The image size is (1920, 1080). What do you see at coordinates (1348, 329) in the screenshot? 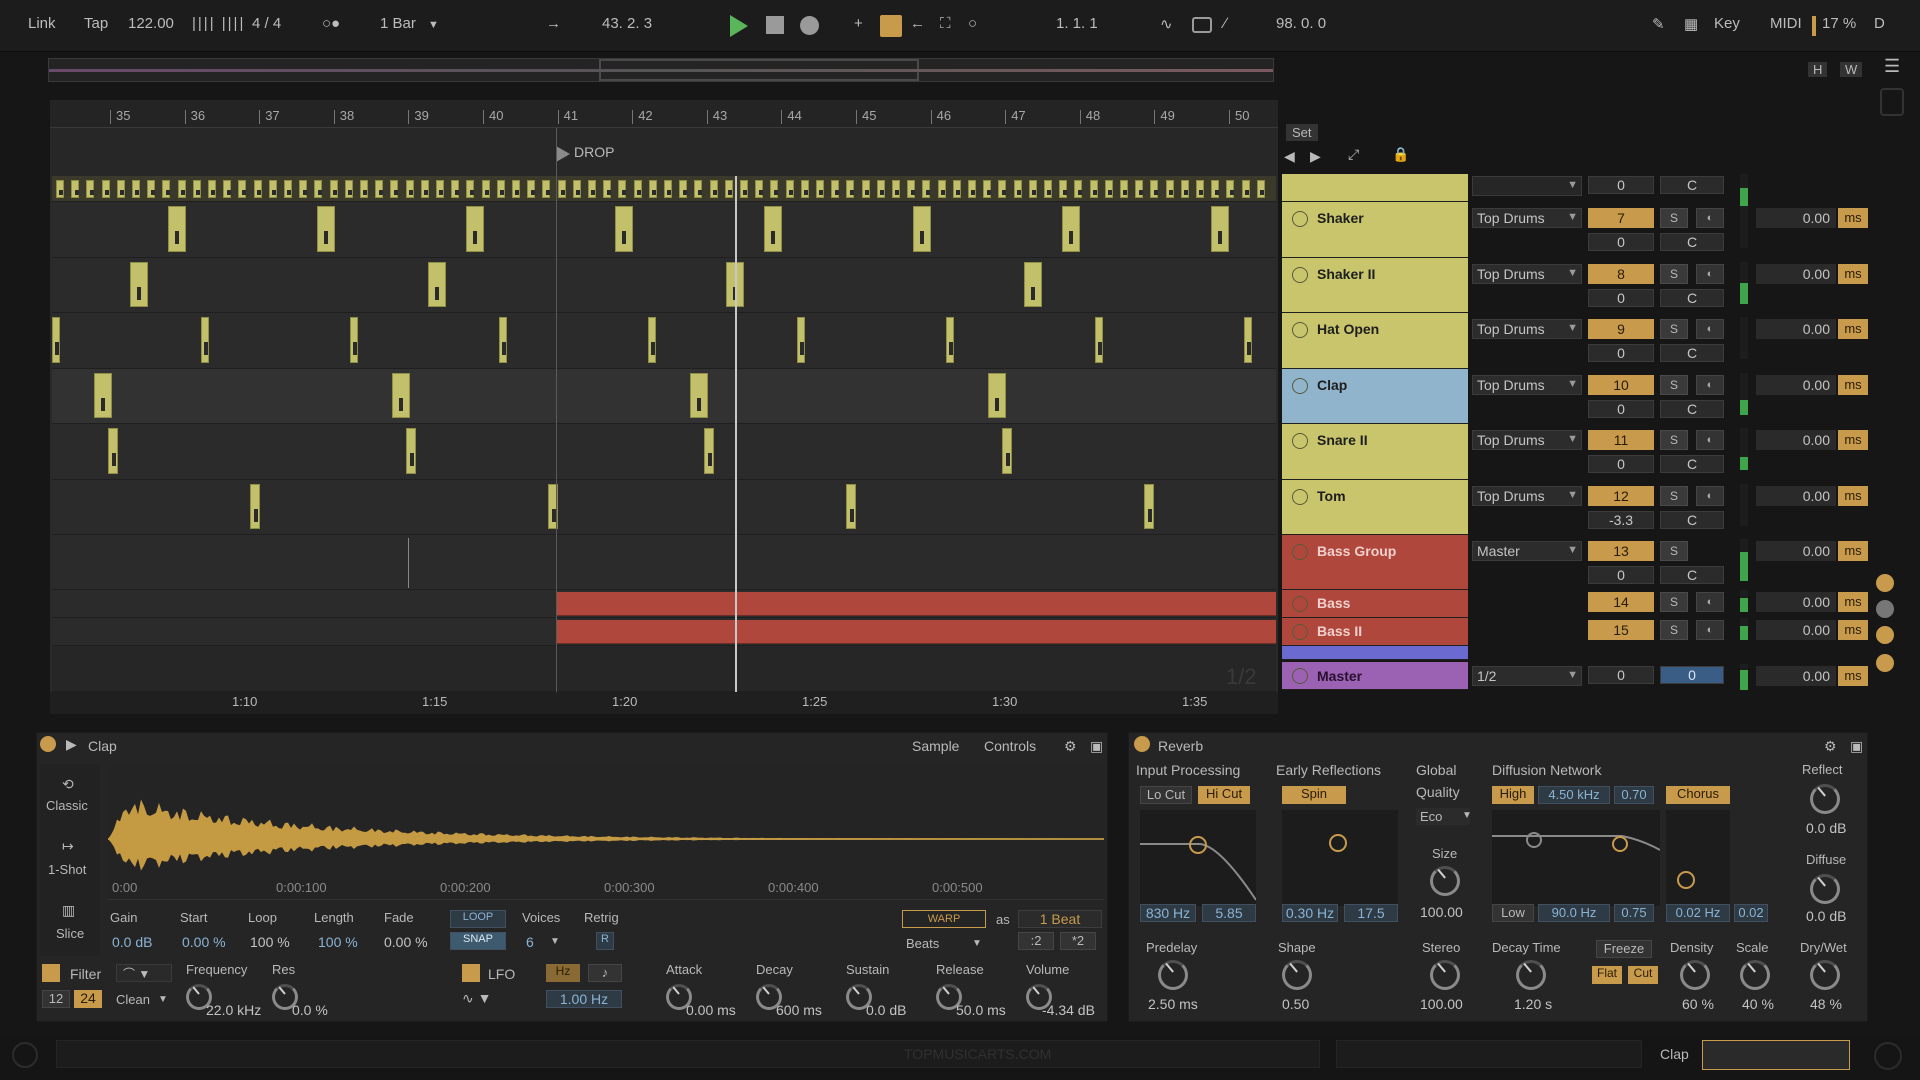
I see `track-name: Hat Open` at bounding box center [1348, 329].